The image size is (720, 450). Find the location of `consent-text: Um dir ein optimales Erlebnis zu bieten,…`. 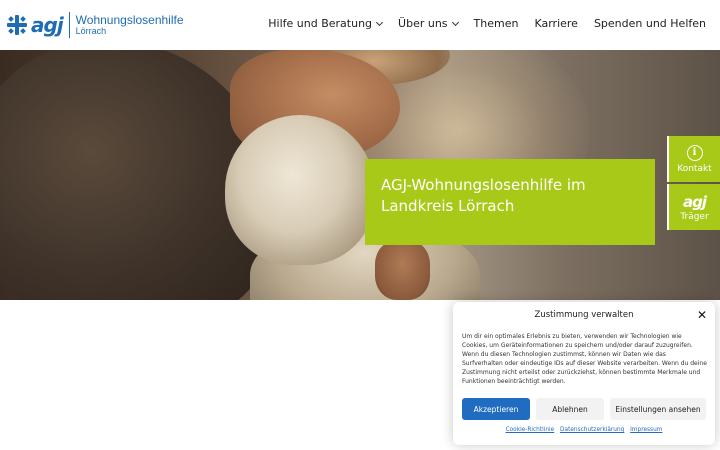

consent-text: Um dir ein optimales Erlebnis zu bieten,… is located at coordinates (584, 359).